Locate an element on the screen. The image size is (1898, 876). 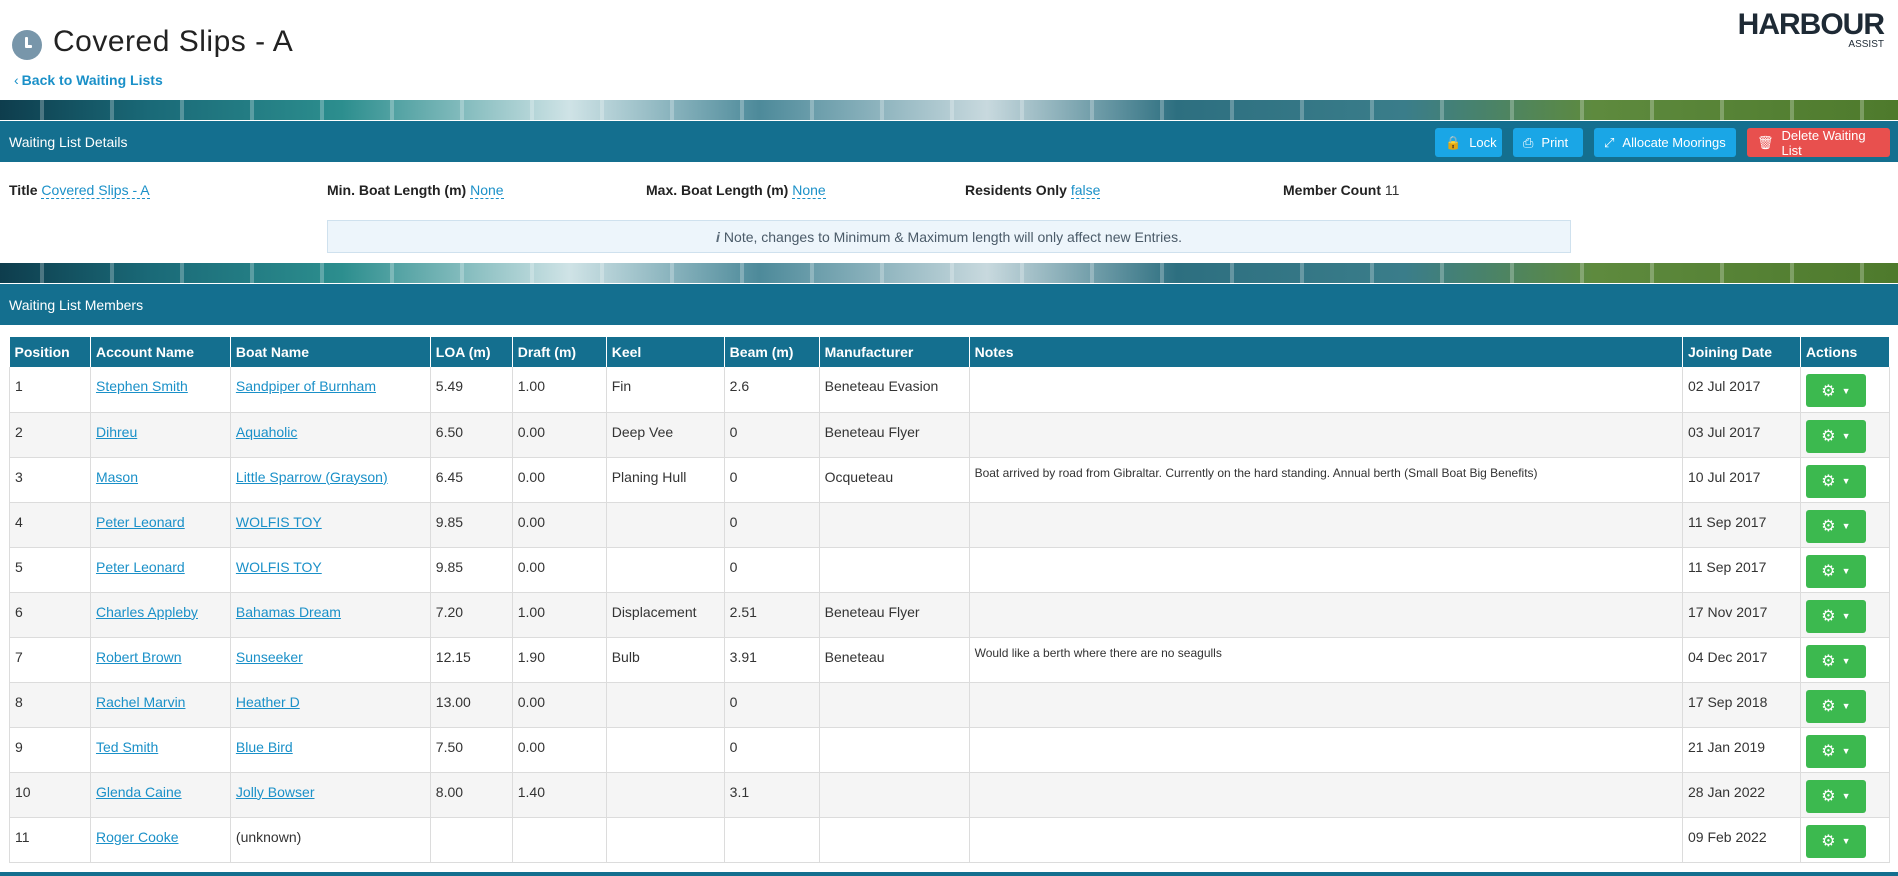
back-link-label: Back to Waiting Lists is located at coordinates (92, 80).